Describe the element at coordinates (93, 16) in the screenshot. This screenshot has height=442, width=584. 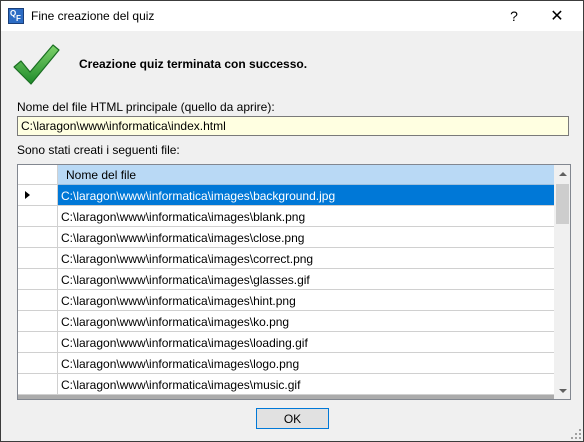
I see `window-title: Fine creazione del quiz` at that location.